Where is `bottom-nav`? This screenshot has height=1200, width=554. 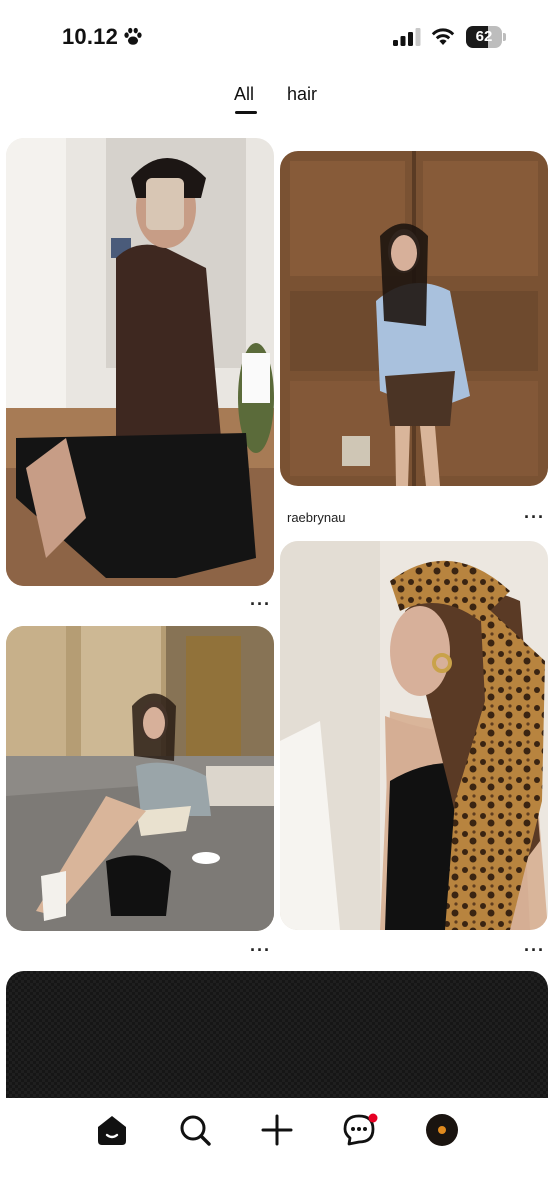 bottom-nav is located at coordinates (277, 1149).